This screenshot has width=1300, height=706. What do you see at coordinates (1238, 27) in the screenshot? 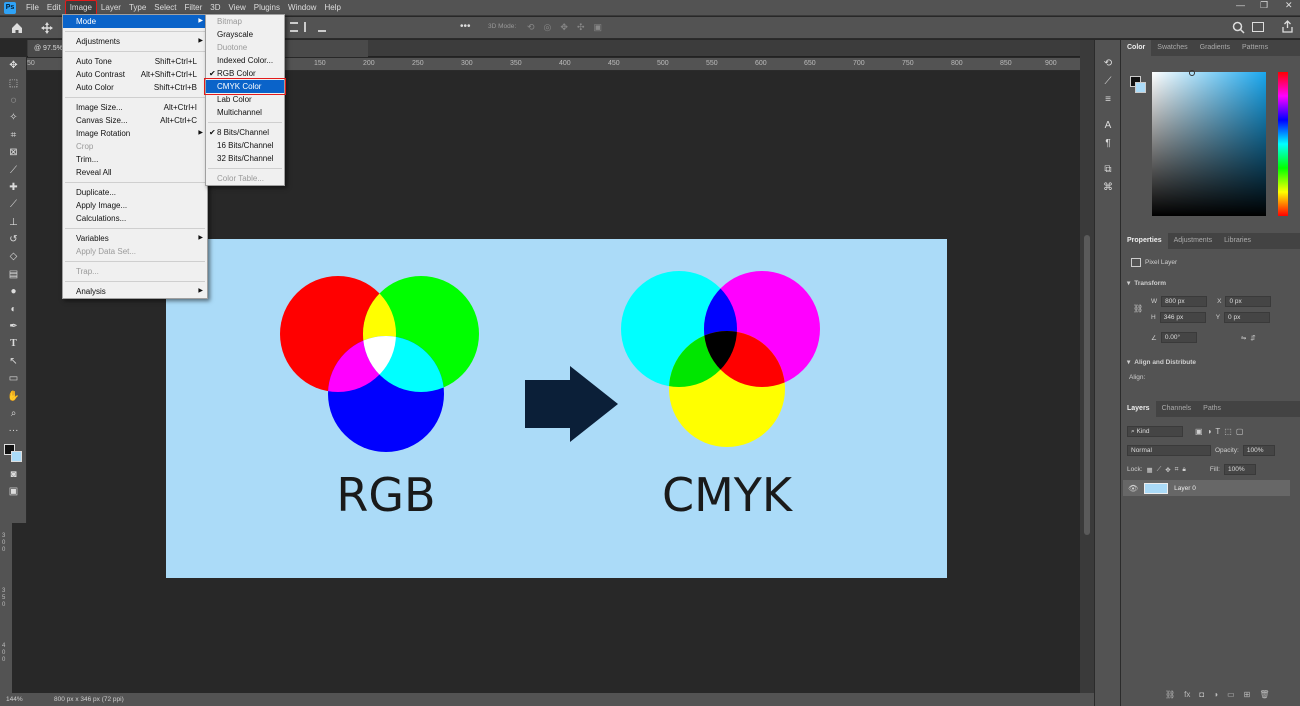
I see `search-icon` at bounding box center [1238, 27].